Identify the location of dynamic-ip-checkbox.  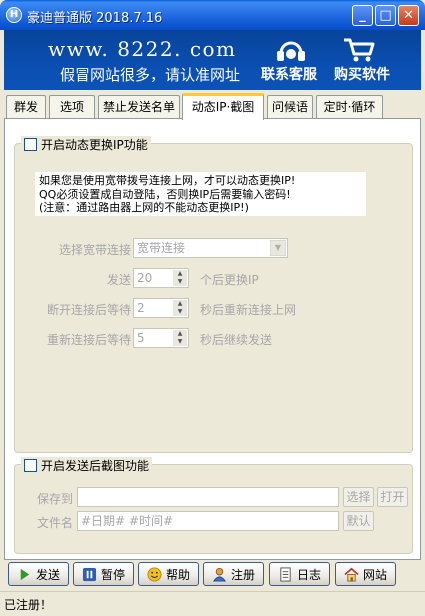
(30, 144).